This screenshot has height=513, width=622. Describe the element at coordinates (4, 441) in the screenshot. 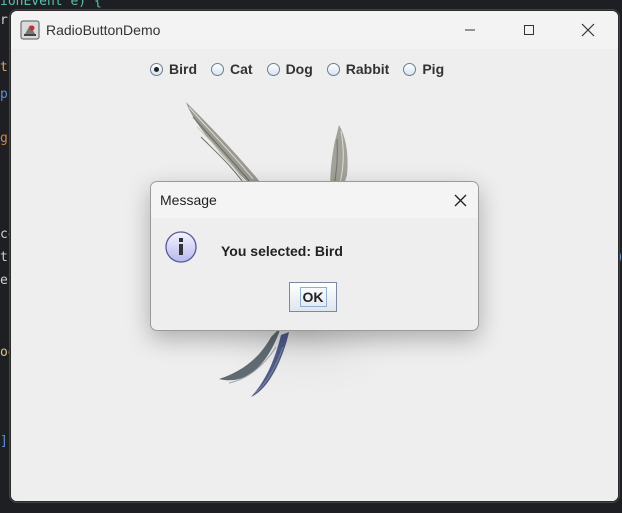

I see `code-fragment: ]` at that location.